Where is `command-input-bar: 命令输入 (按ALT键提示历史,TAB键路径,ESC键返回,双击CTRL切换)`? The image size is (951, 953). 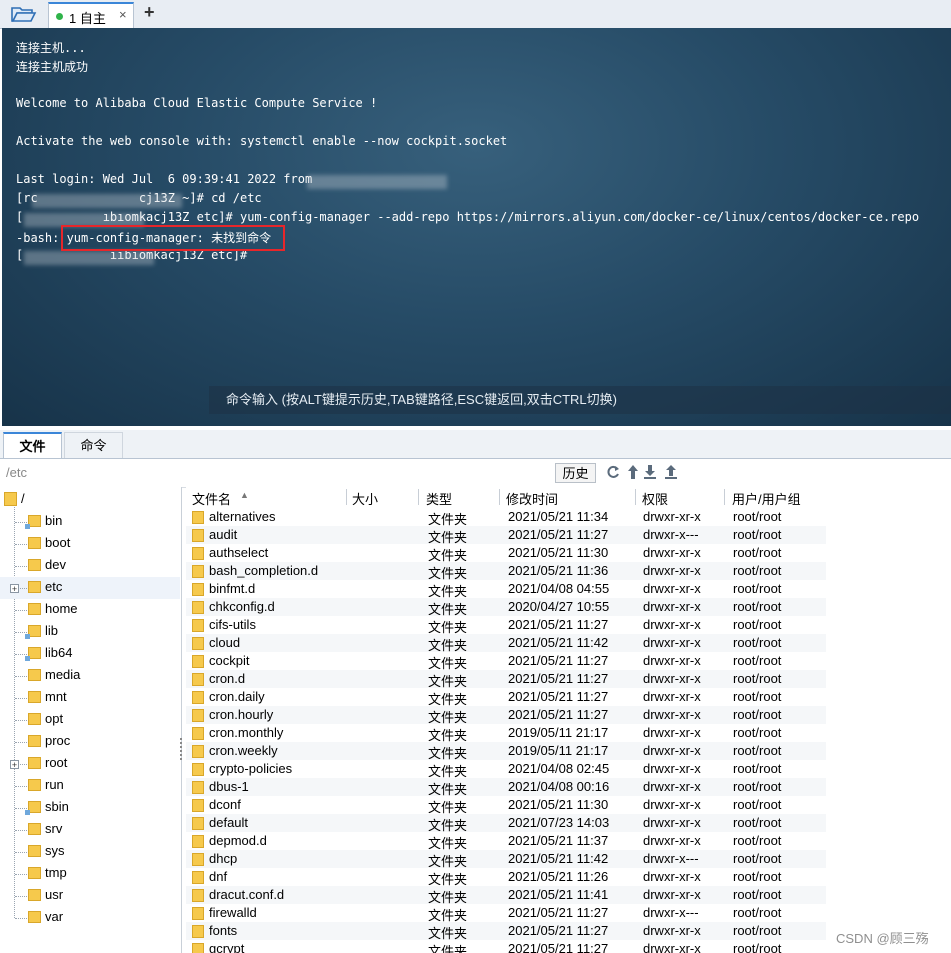 command-input-bar: 命令输入 (按ALT键提示历史,TAB键路径,ESC键返回,双击CTRL切换) is located at coordinates (580, 400).